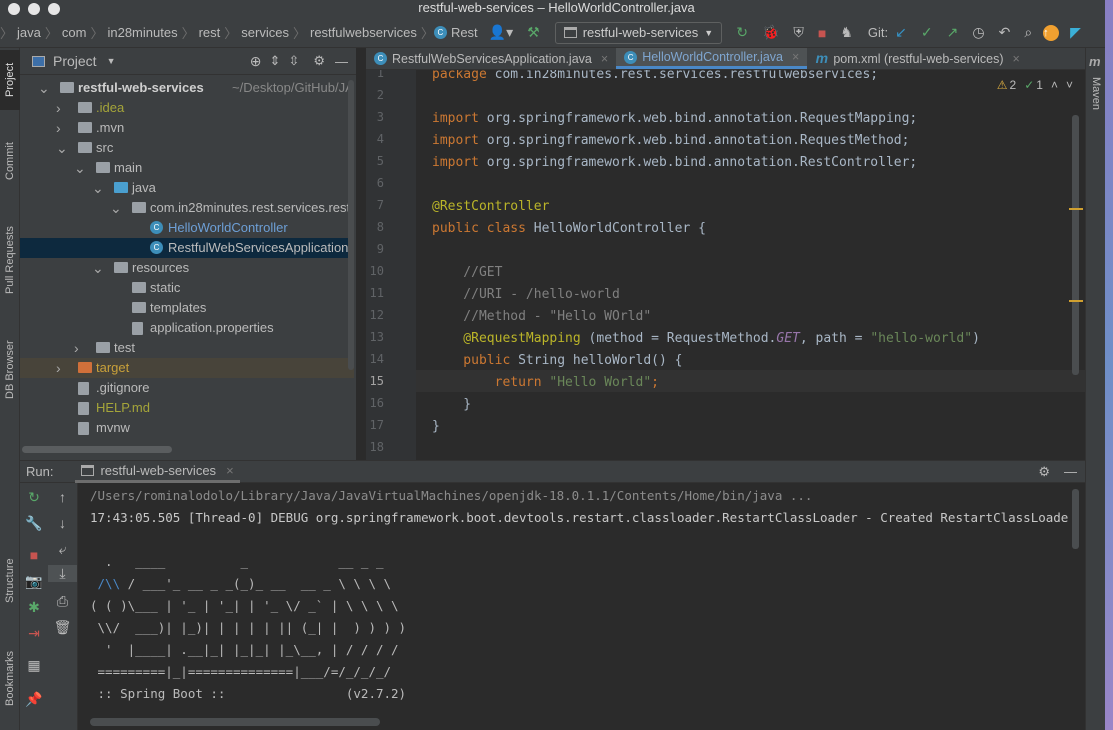 The image size is (1113, 730). What do you see at coordinates (75, 61) in the screenshot?
I see `project-view-selector: Project` at bounding box center [75, 61].